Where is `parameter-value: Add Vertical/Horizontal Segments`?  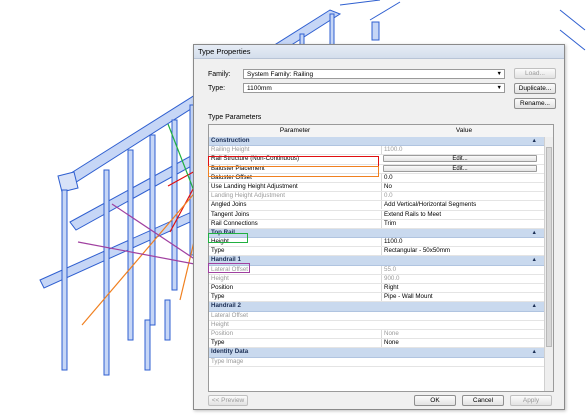 parameter-value: Add Vertical/Horizontal Segments is located at coordinates (462, 205).